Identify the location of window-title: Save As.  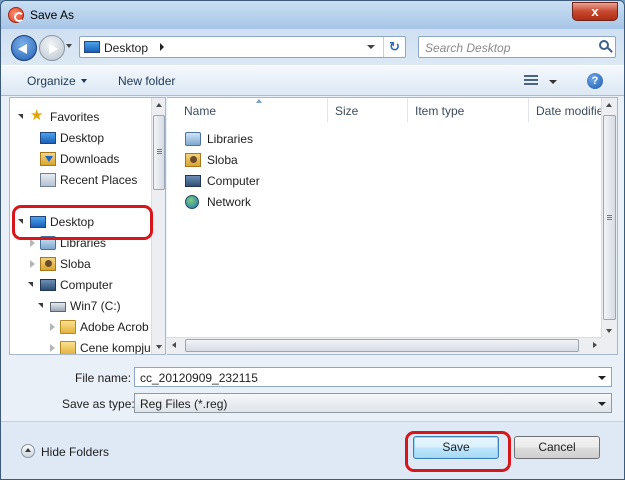
(52, 15).